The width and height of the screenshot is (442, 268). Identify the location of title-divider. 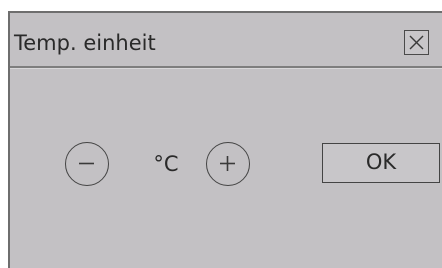
(226, 67).